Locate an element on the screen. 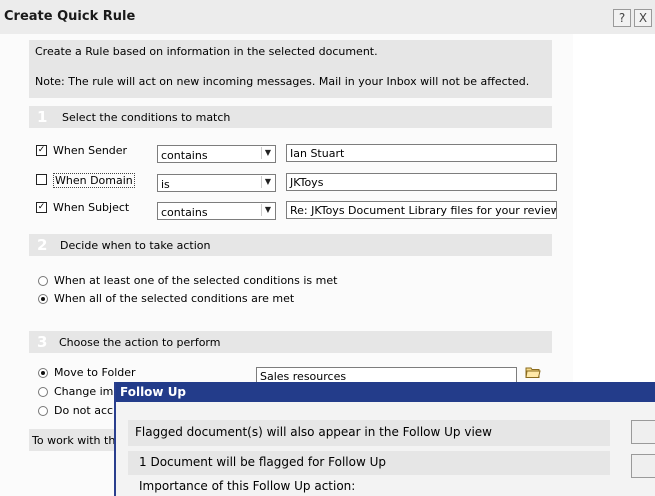  change-importance-radio is located at coordinates (43, 392).